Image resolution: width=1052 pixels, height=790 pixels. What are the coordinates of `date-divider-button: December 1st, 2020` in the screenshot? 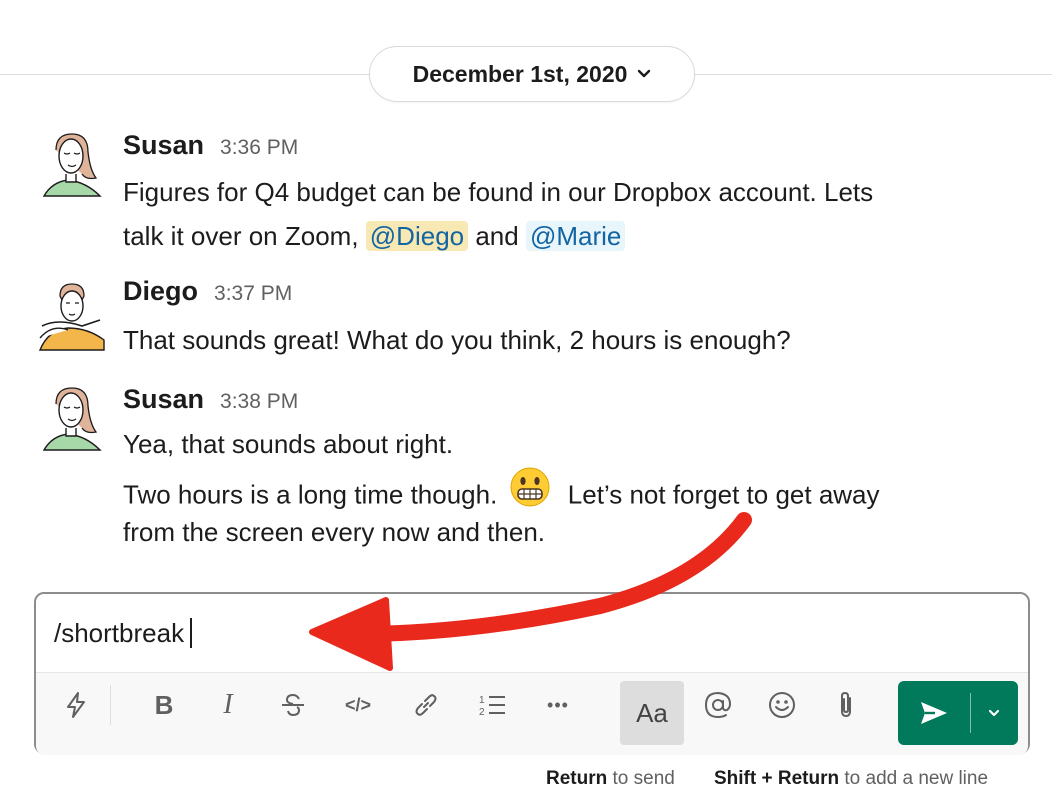 It's located at (532, 74).